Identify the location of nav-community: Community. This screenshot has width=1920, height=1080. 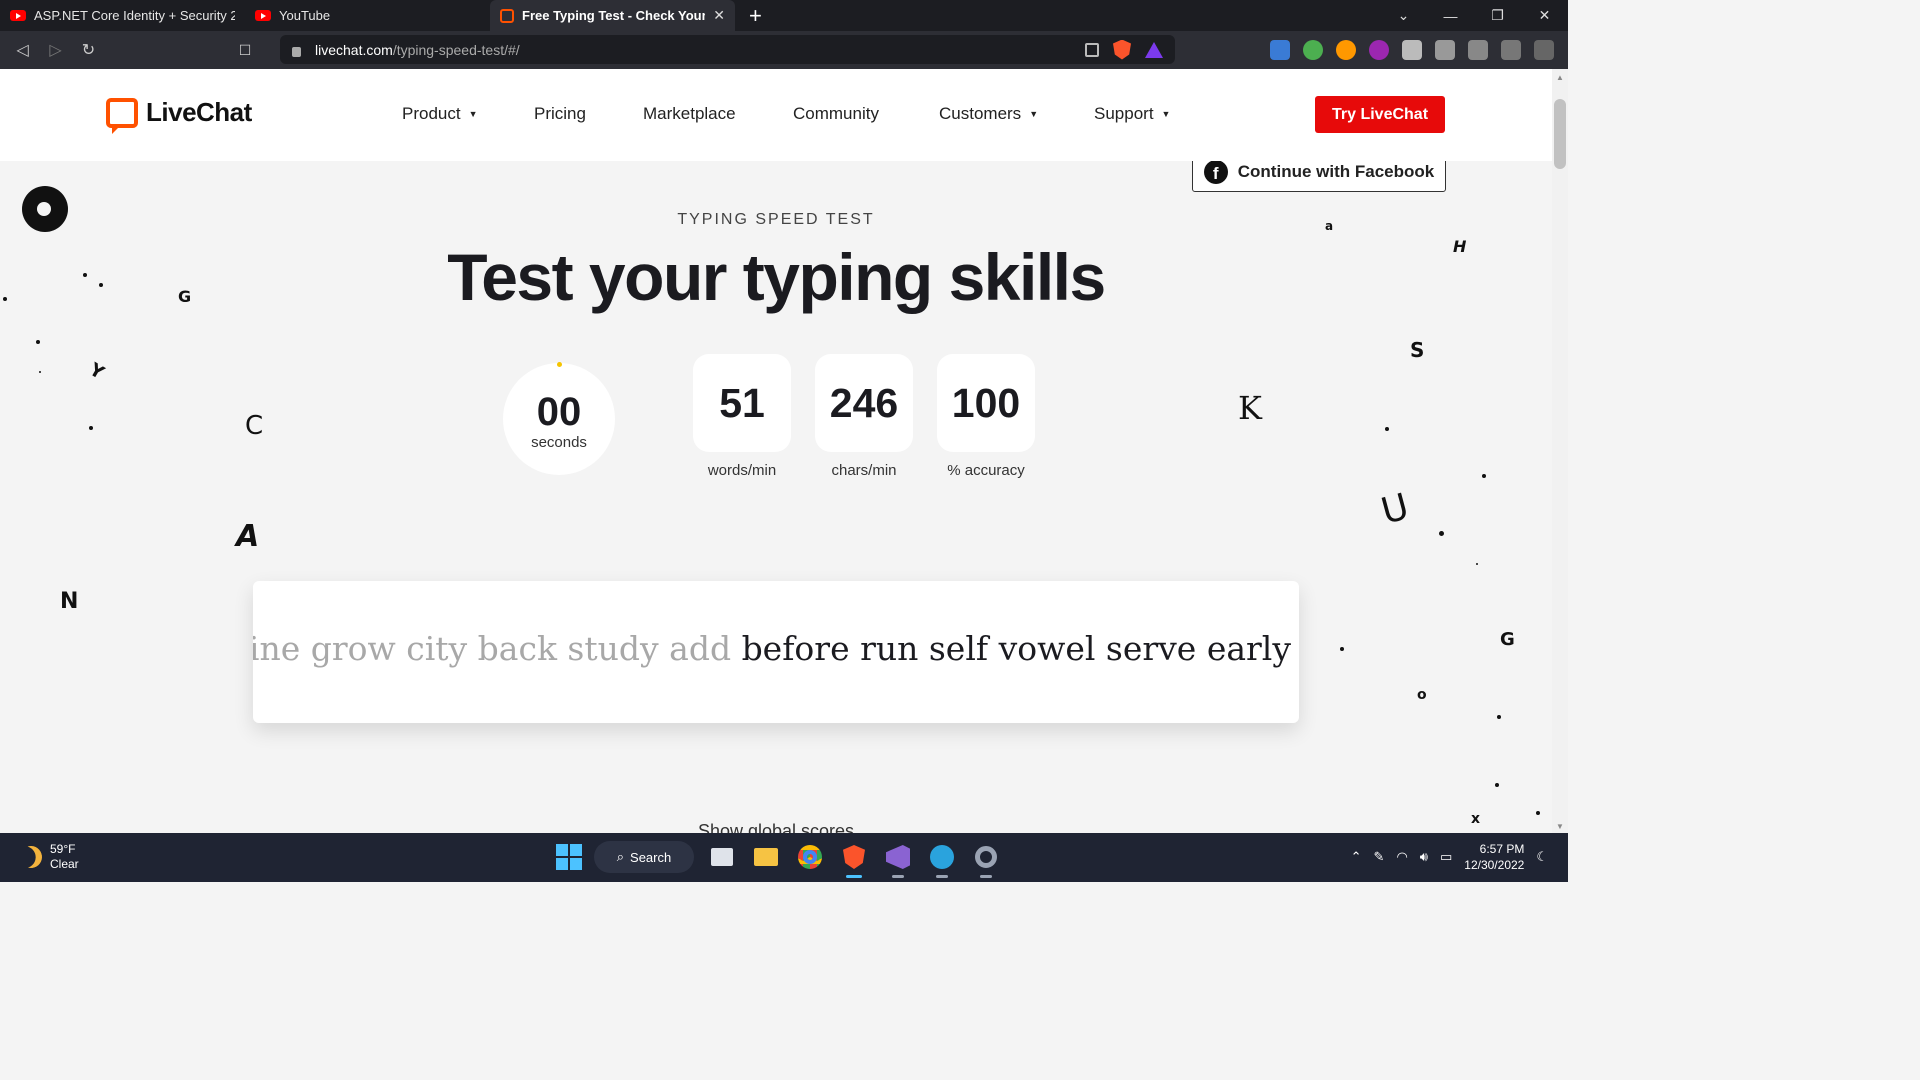
(866, 114).